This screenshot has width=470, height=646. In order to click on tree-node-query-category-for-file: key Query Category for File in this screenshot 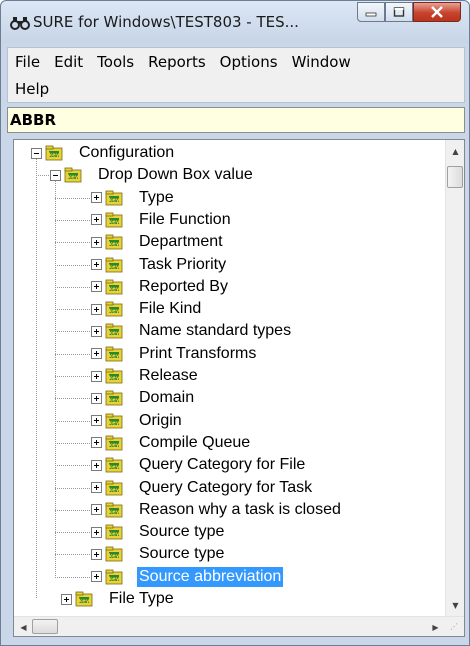, I will do `click(199, 465)`.